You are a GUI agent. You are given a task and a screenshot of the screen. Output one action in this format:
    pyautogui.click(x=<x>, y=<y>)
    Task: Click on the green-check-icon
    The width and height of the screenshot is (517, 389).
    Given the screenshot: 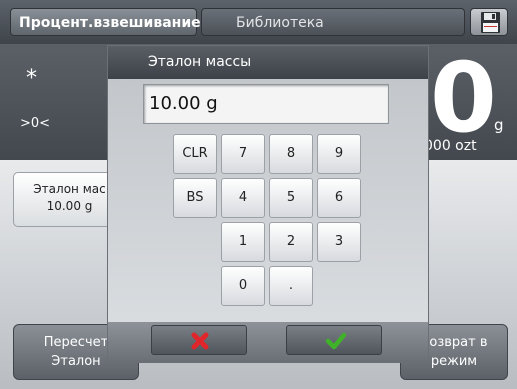 What is the action you would take?
    pyautogui.click(x=336, y=341)
    